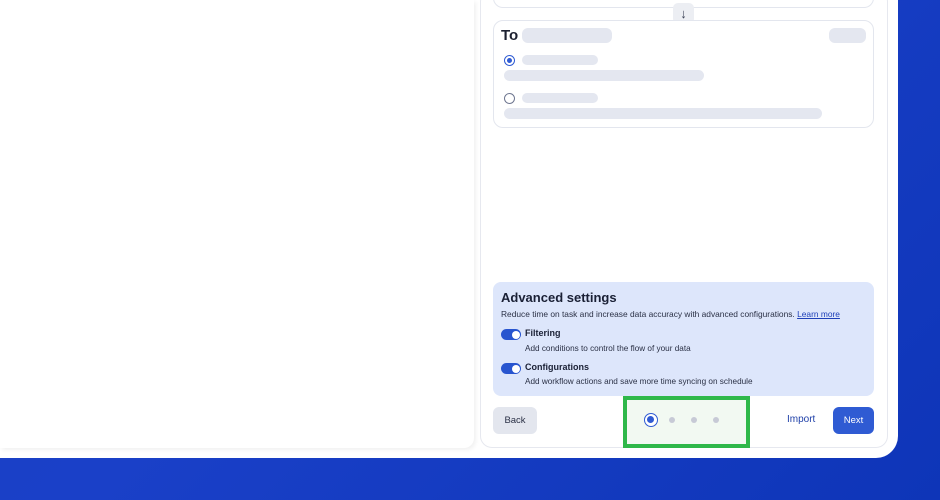 This screenshot has height=500, width=940. Describe the element at coordinates (511, 368) in the screenshot. I see `configurations-toggle` at that location.